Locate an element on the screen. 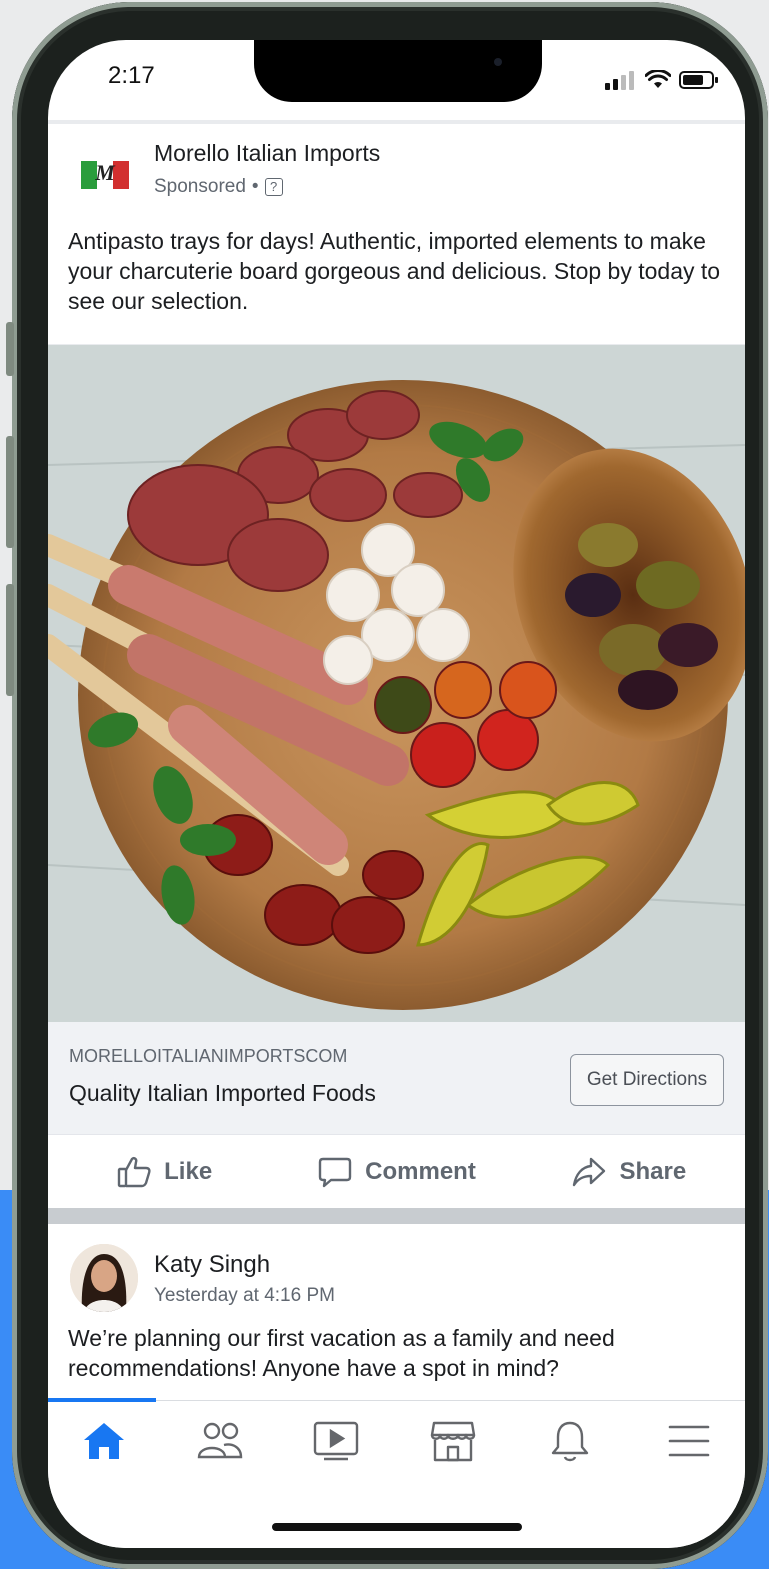  friends-icon is located at coordinates (220, 1440).